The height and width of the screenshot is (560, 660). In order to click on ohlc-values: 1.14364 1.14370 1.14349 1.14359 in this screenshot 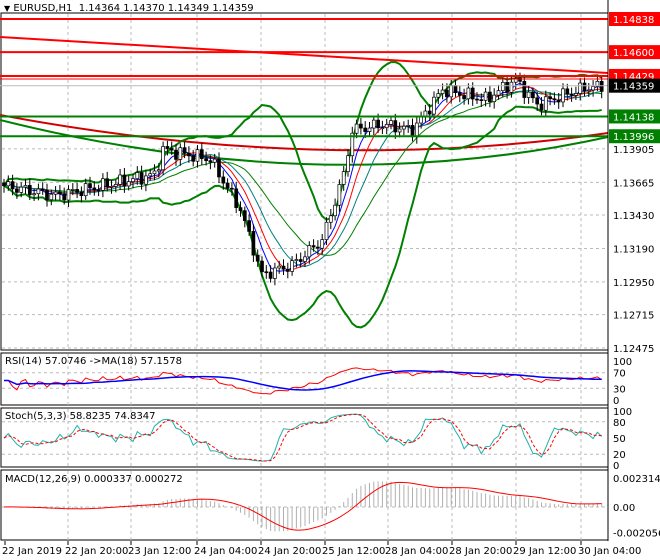, I will do `click(166, 8)`.